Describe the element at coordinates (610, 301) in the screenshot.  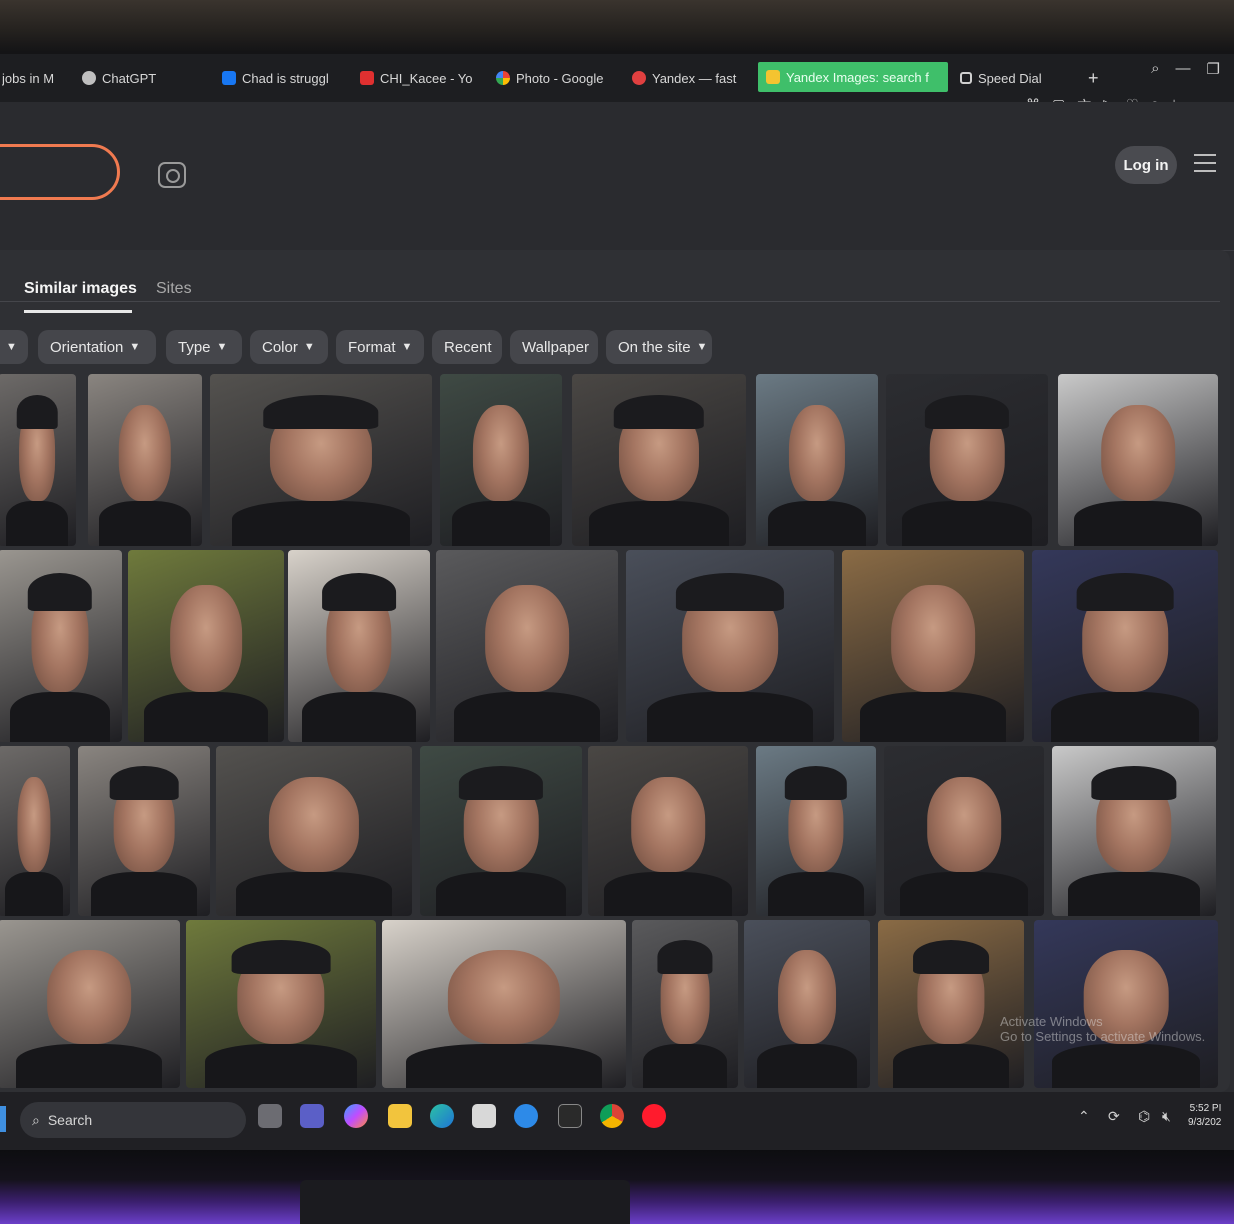
I see `tabs-divider` at that location.